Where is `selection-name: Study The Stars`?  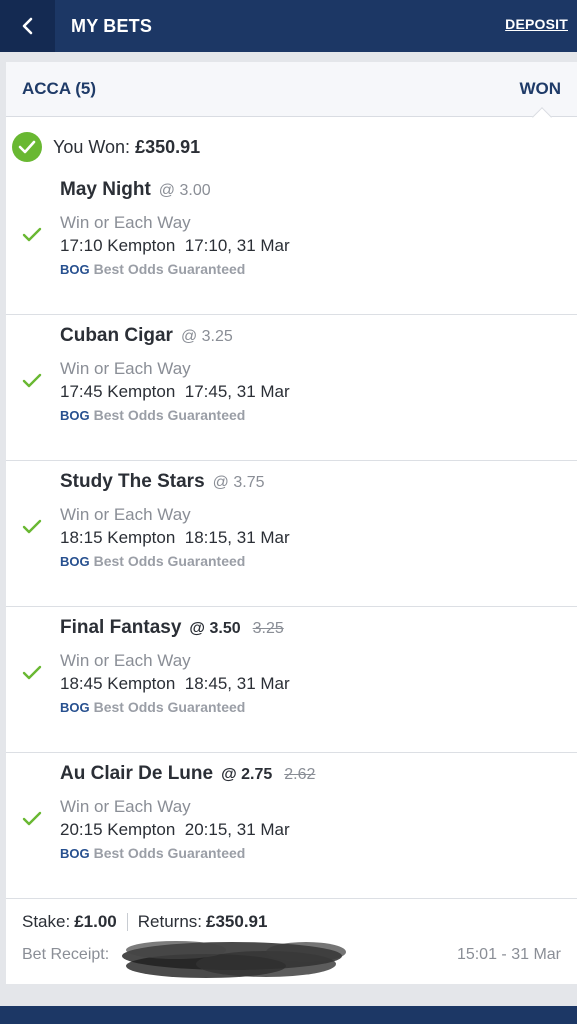
selection-name: Study The Stars is located at coordinates (132, 481).